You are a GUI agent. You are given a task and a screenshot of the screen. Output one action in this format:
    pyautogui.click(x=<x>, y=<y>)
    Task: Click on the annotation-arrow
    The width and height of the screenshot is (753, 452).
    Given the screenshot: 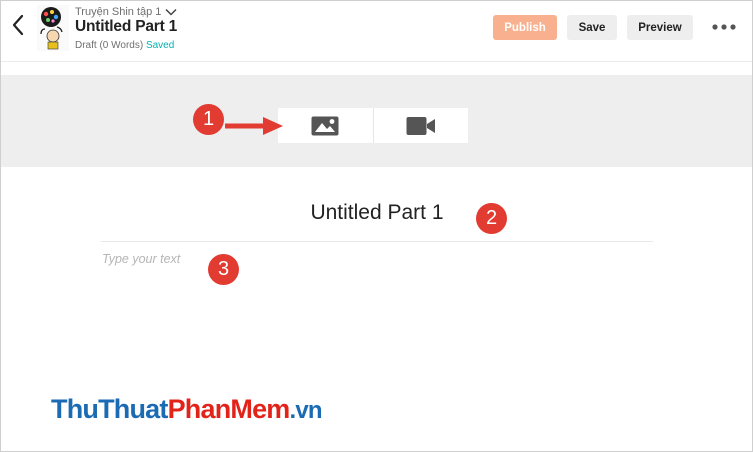 What is the action you would take?
    pyautogui.click(x=254, y=126)
    